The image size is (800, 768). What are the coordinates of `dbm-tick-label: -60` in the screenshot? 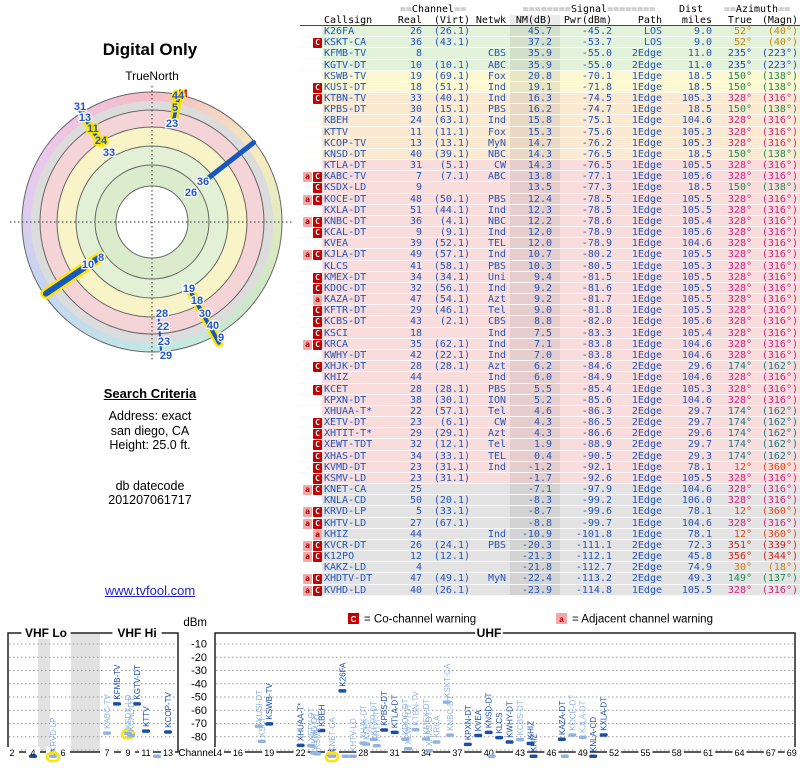 It's located at (199, 711).